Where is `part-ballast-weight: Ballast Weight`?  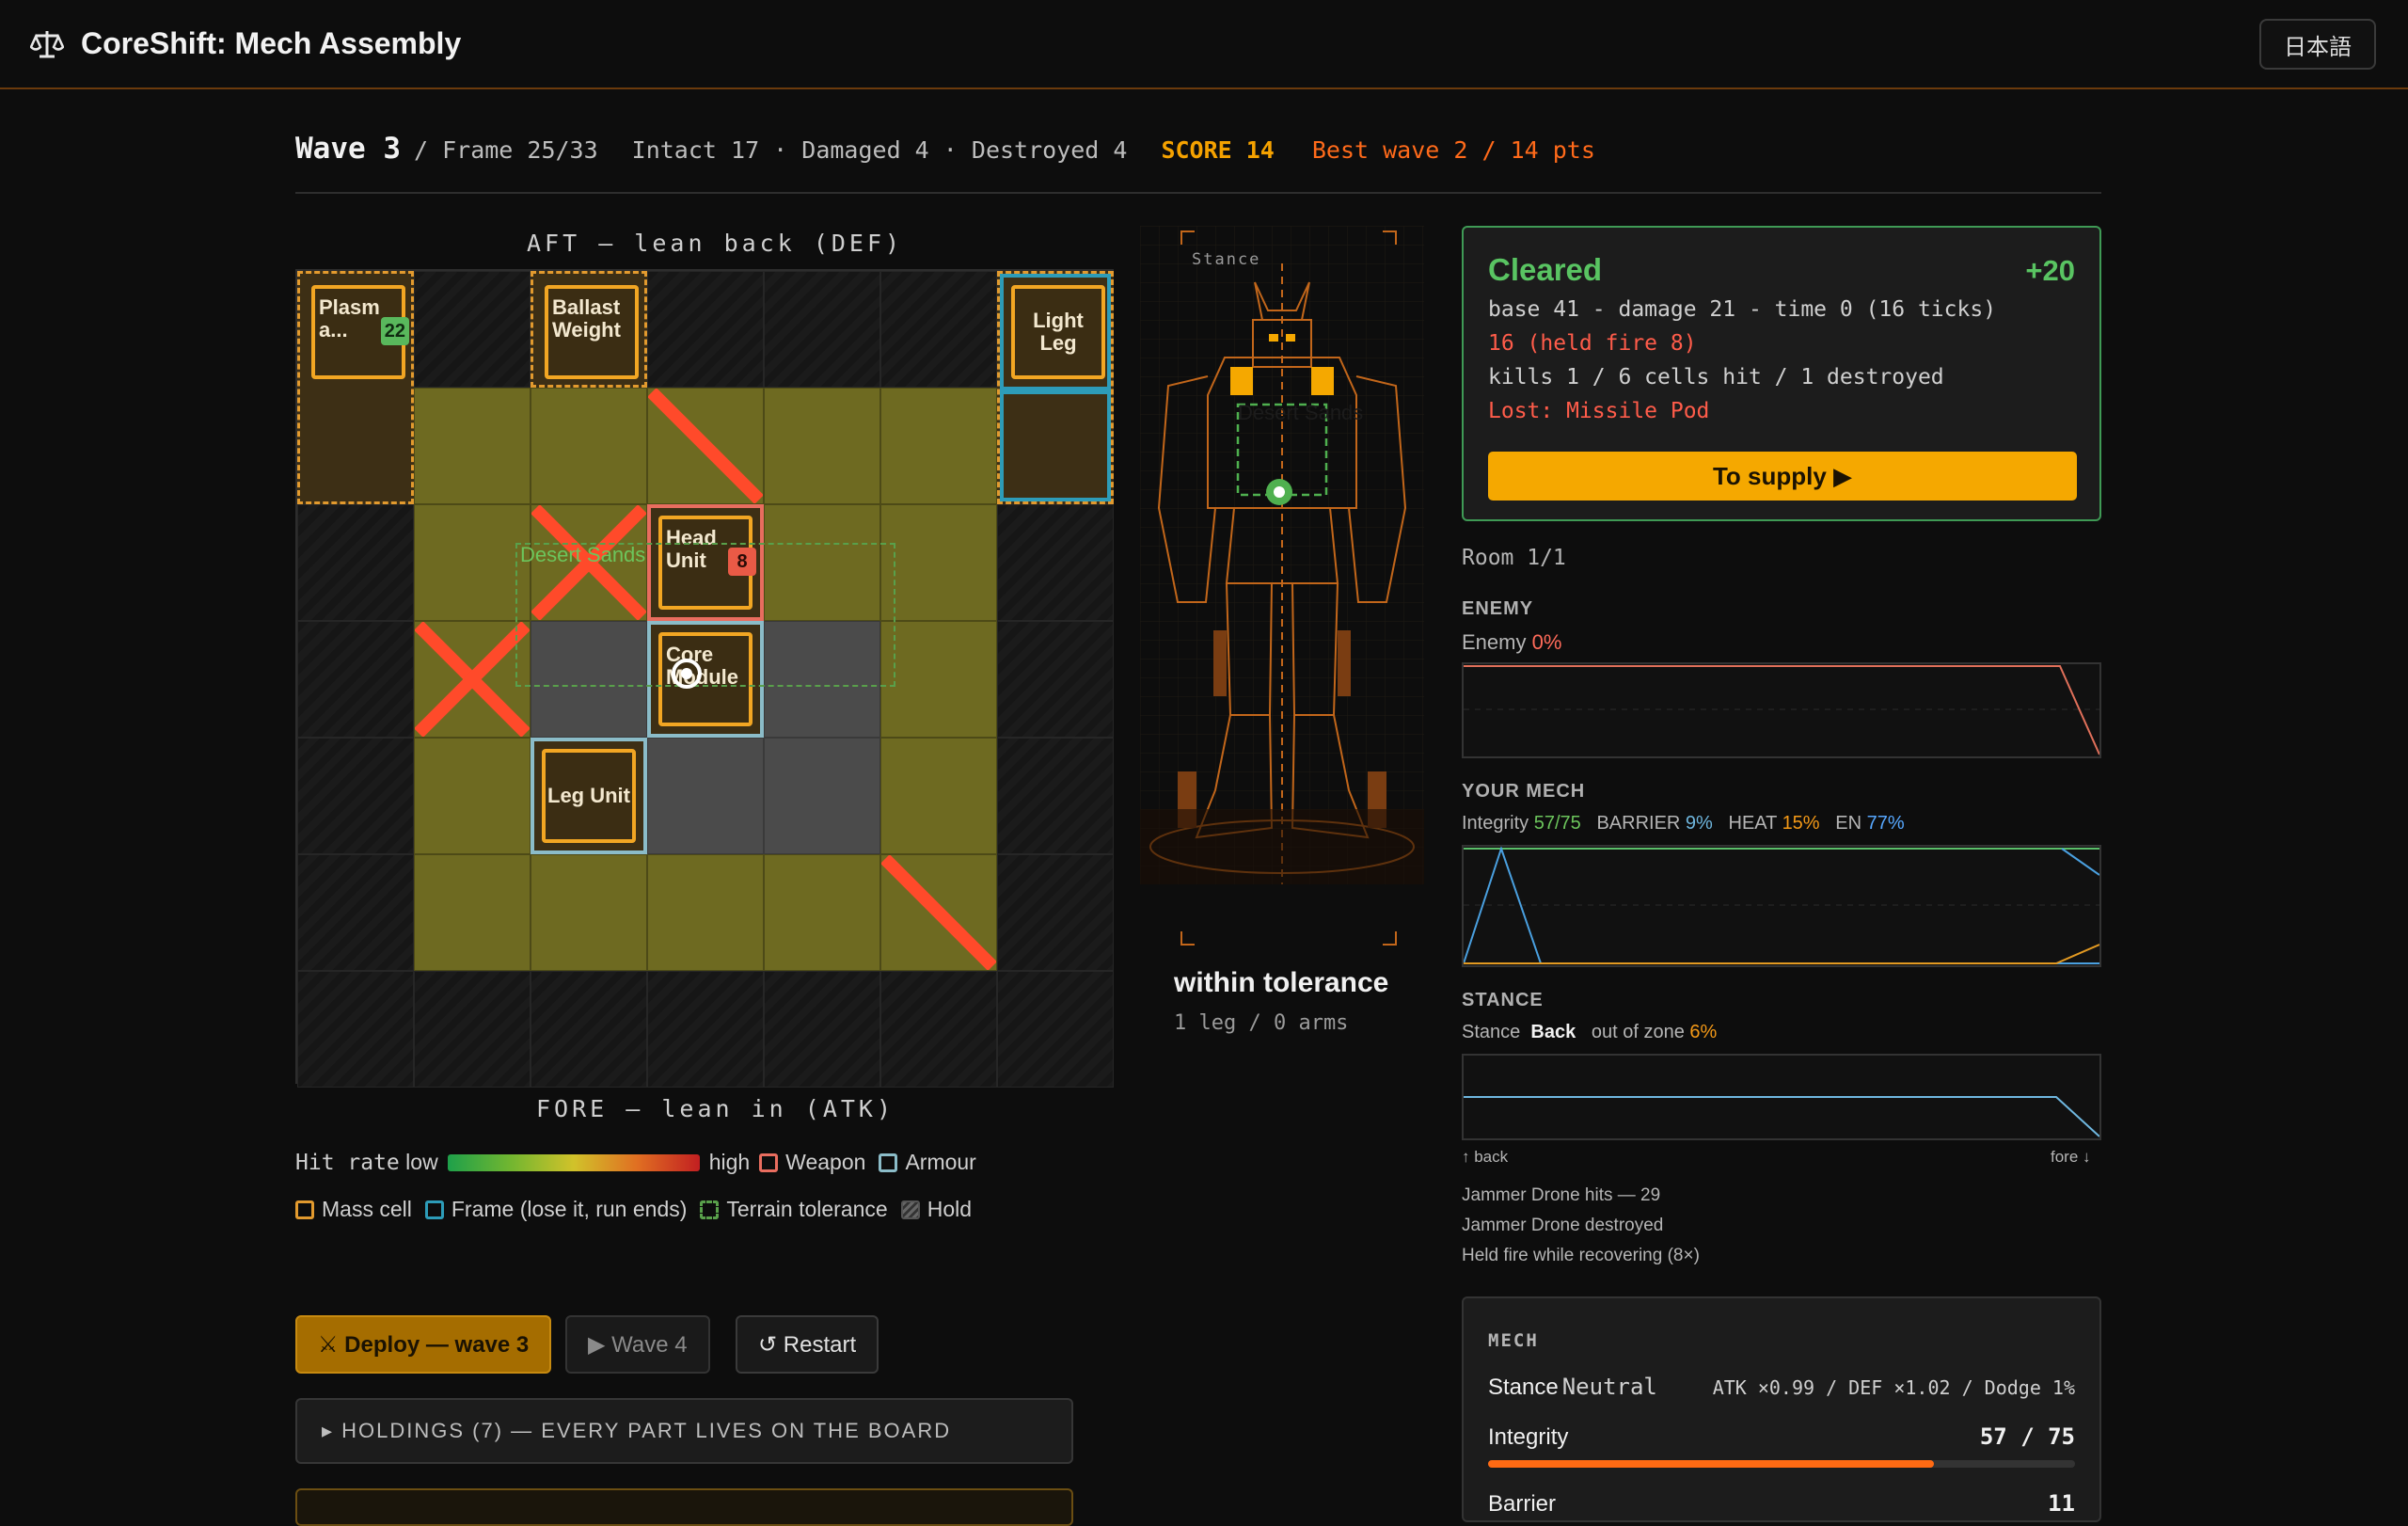
part-ballast-weight: Ballast Weight is located at coordinates (592, 332).